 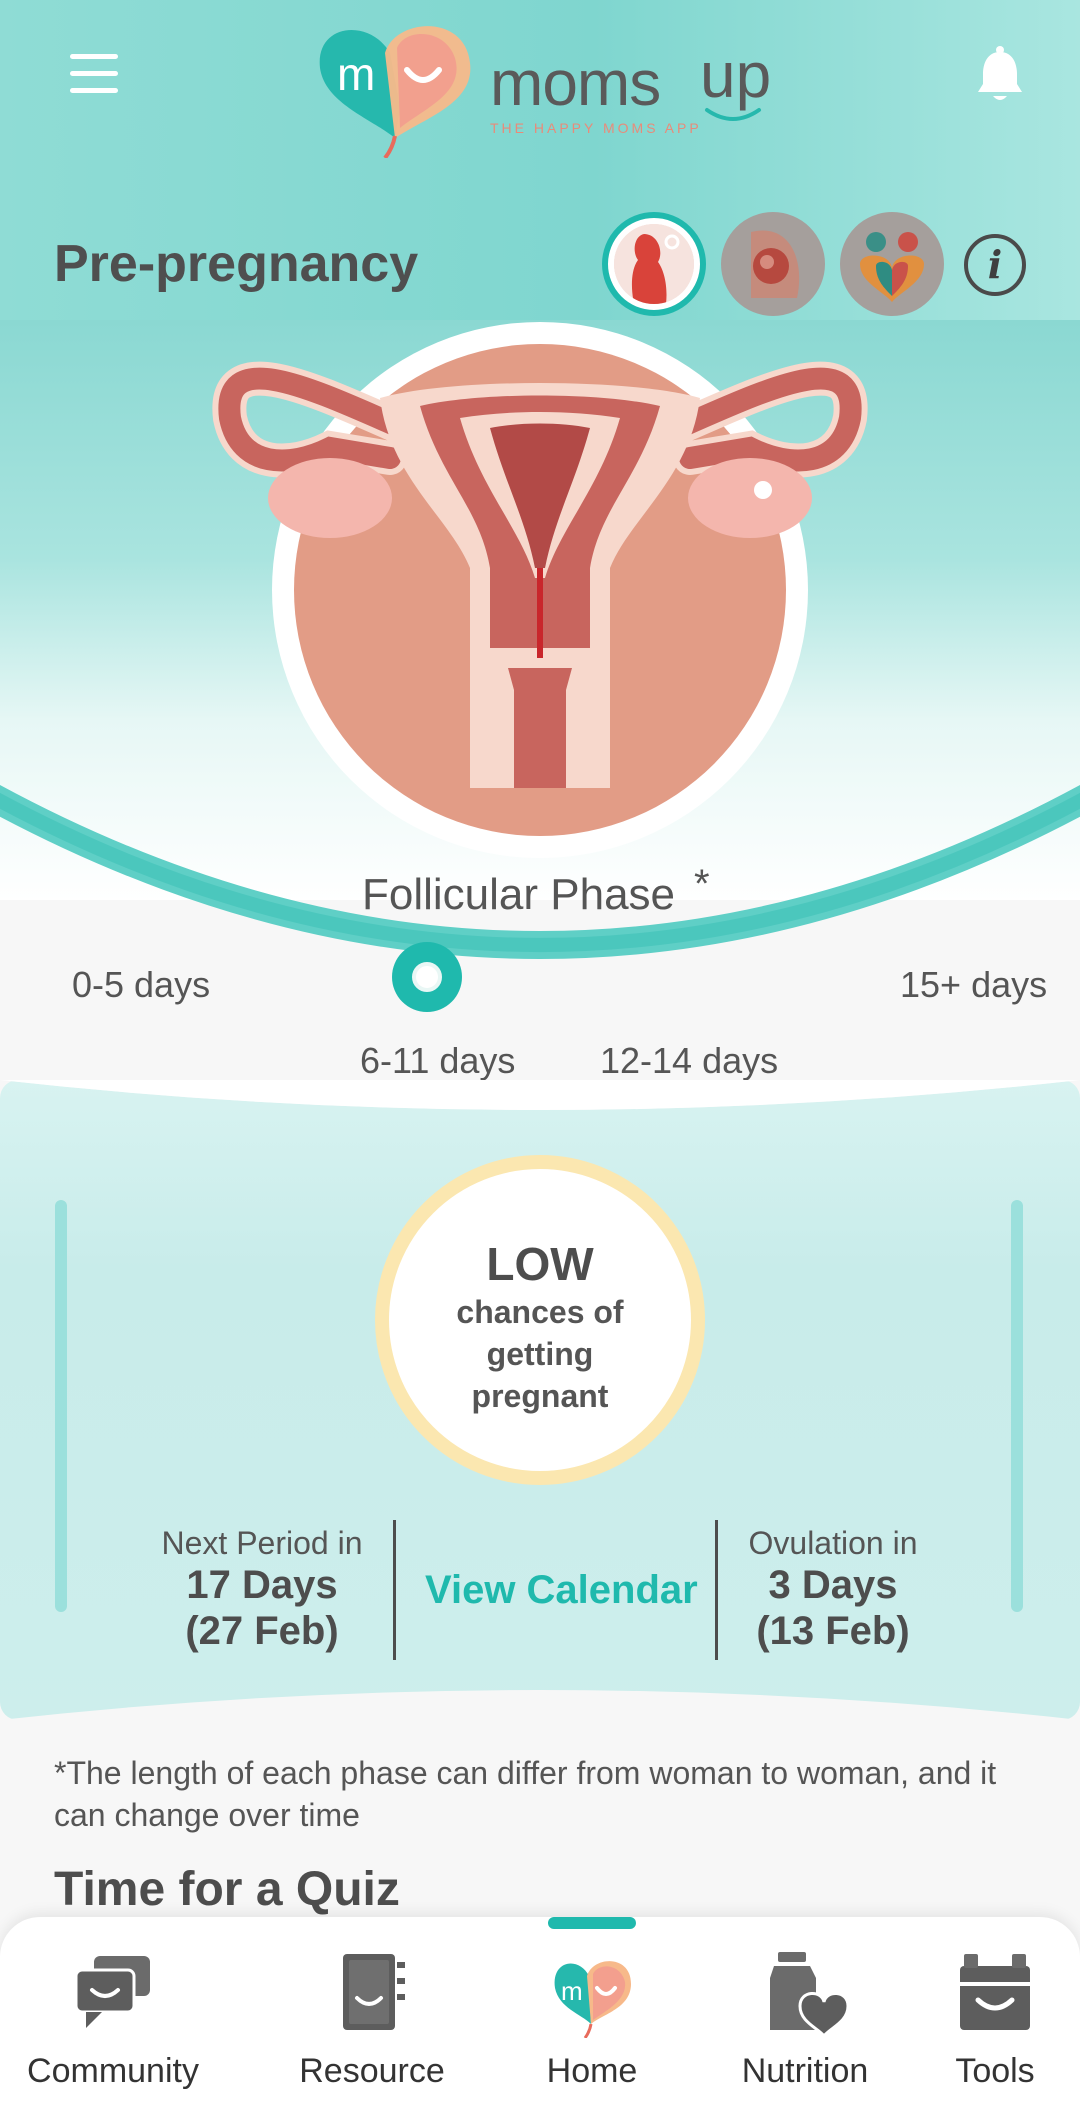 I want to click on ovulation-stat: Ovulation in 3 Days (13 Feb), so click(x=833, y=1589).